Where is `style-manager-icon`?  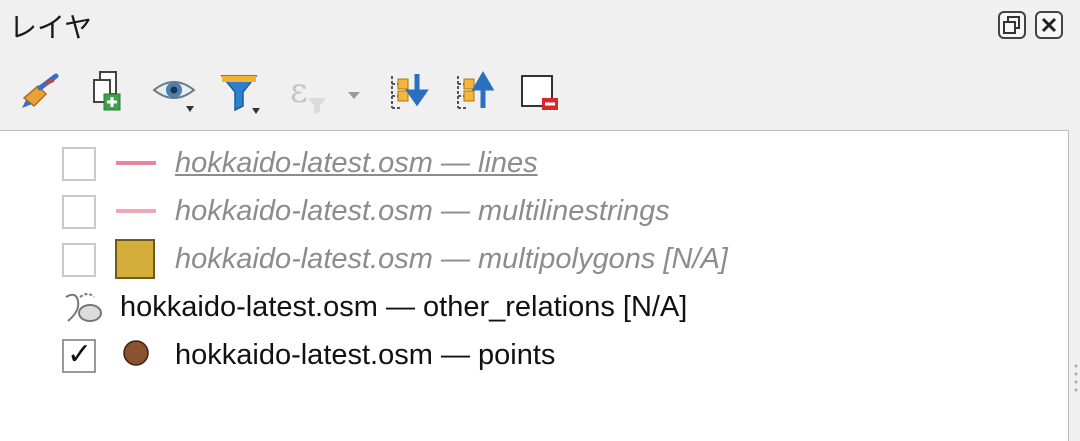 style-manager-icon is located at coordinates (40, 90).